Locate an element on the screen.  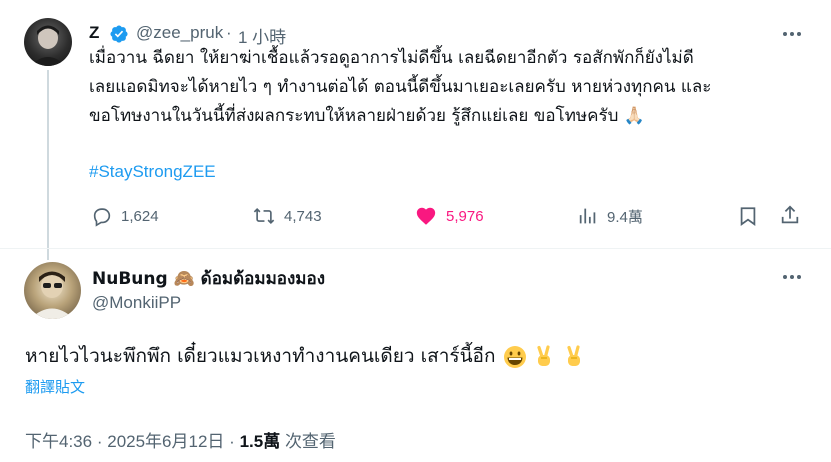
like-button: 5,976 is located at coordinates (449, 216).